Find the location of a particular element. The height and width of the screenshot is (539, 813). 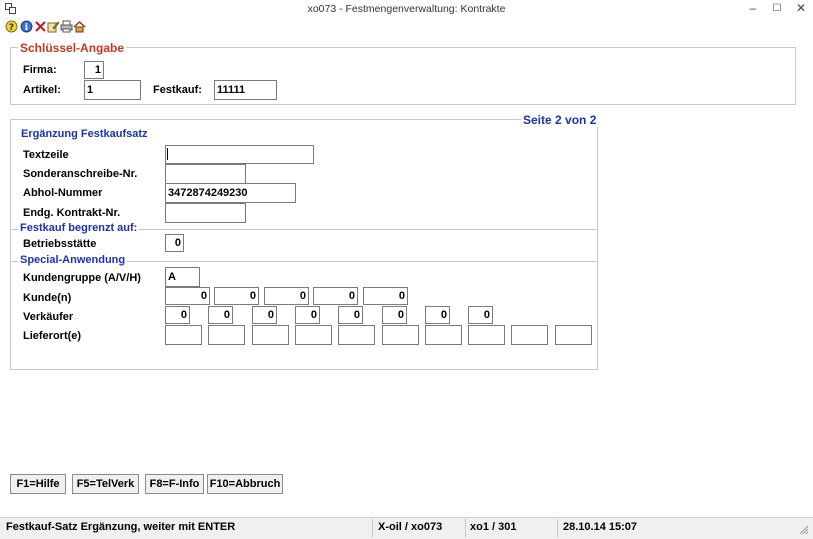

text-cursor is located at coordinates (167, 154).